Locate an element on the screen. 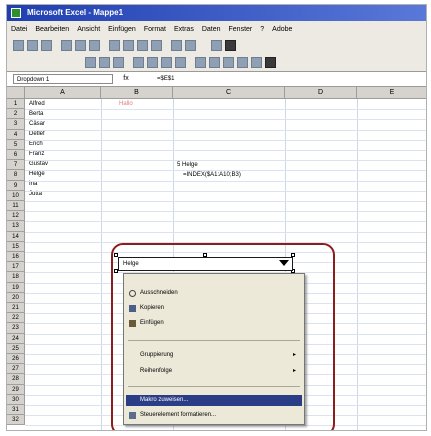  row-header-17: 17 is located at coordinates (16, 267).